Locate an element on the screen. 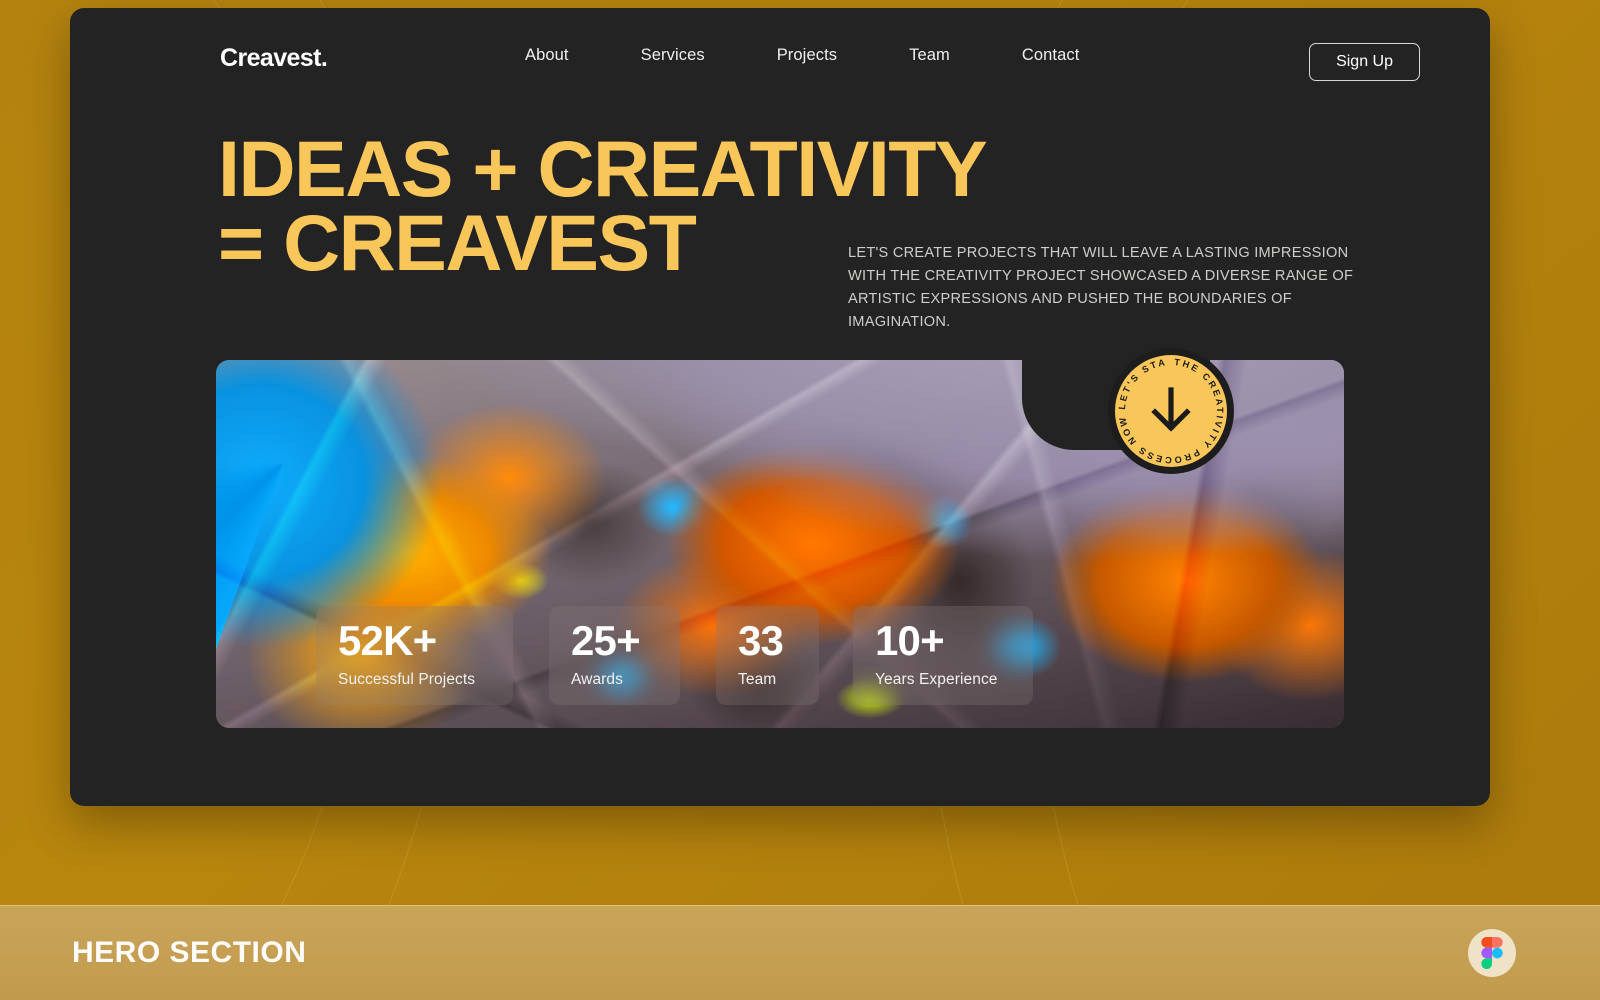 The height and width of the screenshot is (1000, 1600). stat-label: Awards is located at coordinates (597, 679).